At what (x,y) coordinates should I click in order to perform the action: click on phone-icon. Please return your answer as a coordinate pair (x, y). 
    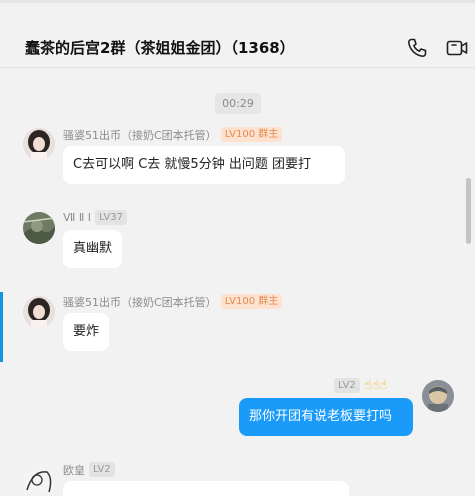
    Looking at the image, I should click on (417, 48).